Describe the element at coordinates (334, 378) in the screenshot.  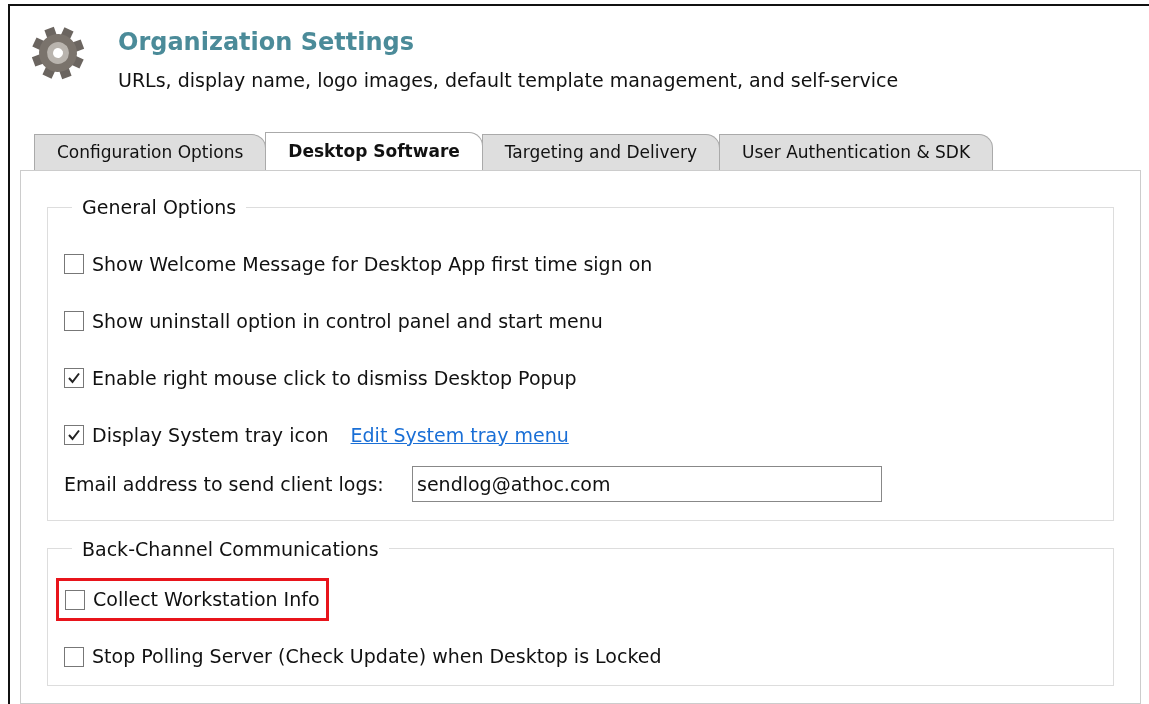
I see `option-label: Enable right mouse click to dismiss Desktop Popup` at that location.